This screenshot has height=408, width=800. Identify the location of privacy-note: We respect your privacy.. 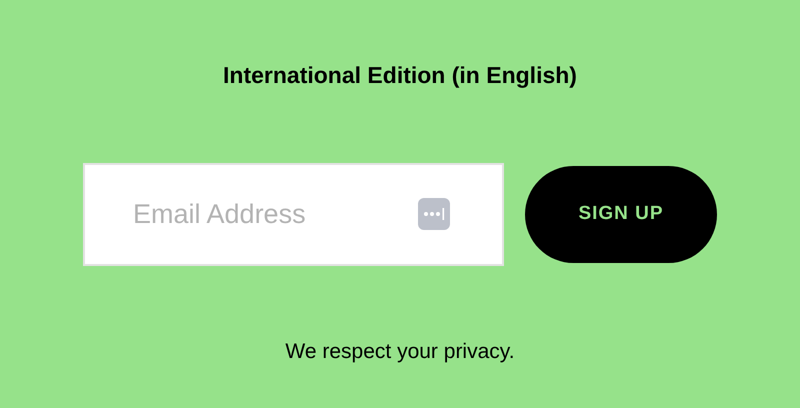
(400, 352).